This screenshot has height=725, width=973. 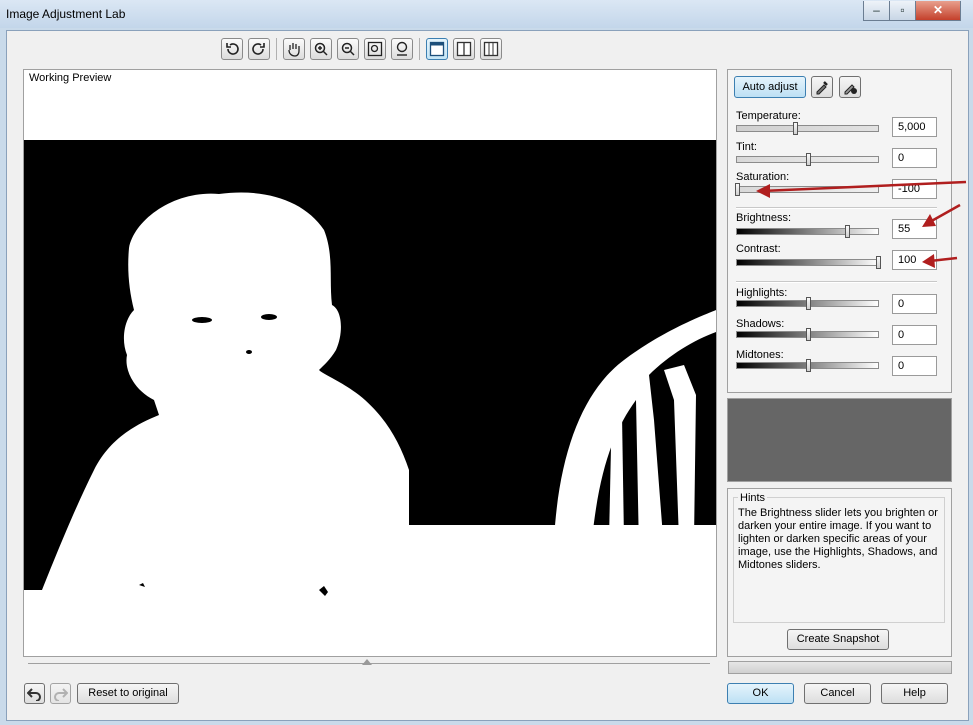 I want to click on temperature-slider, so click(x=807, y=128).